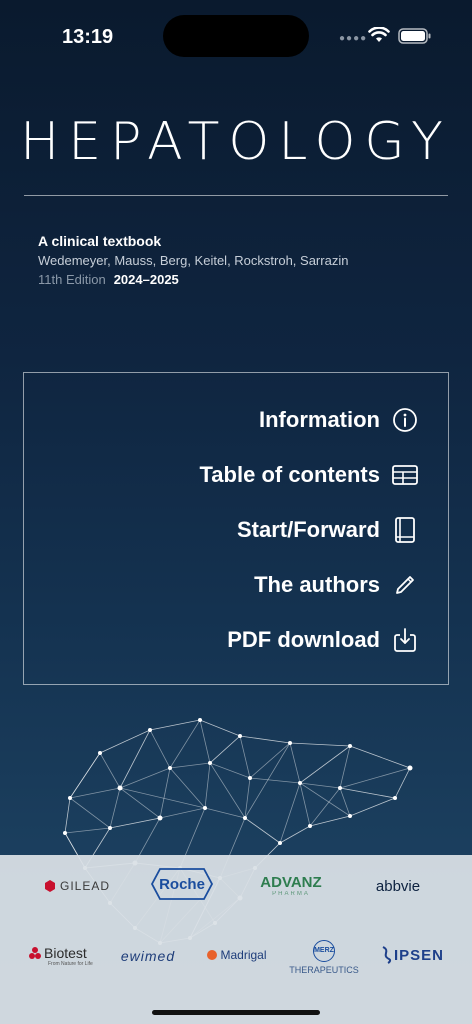 This screenshot has width=472, height=1024. Describe the element at coordinates (405, 475) in the screenshot. I see `table-icon` at that location.